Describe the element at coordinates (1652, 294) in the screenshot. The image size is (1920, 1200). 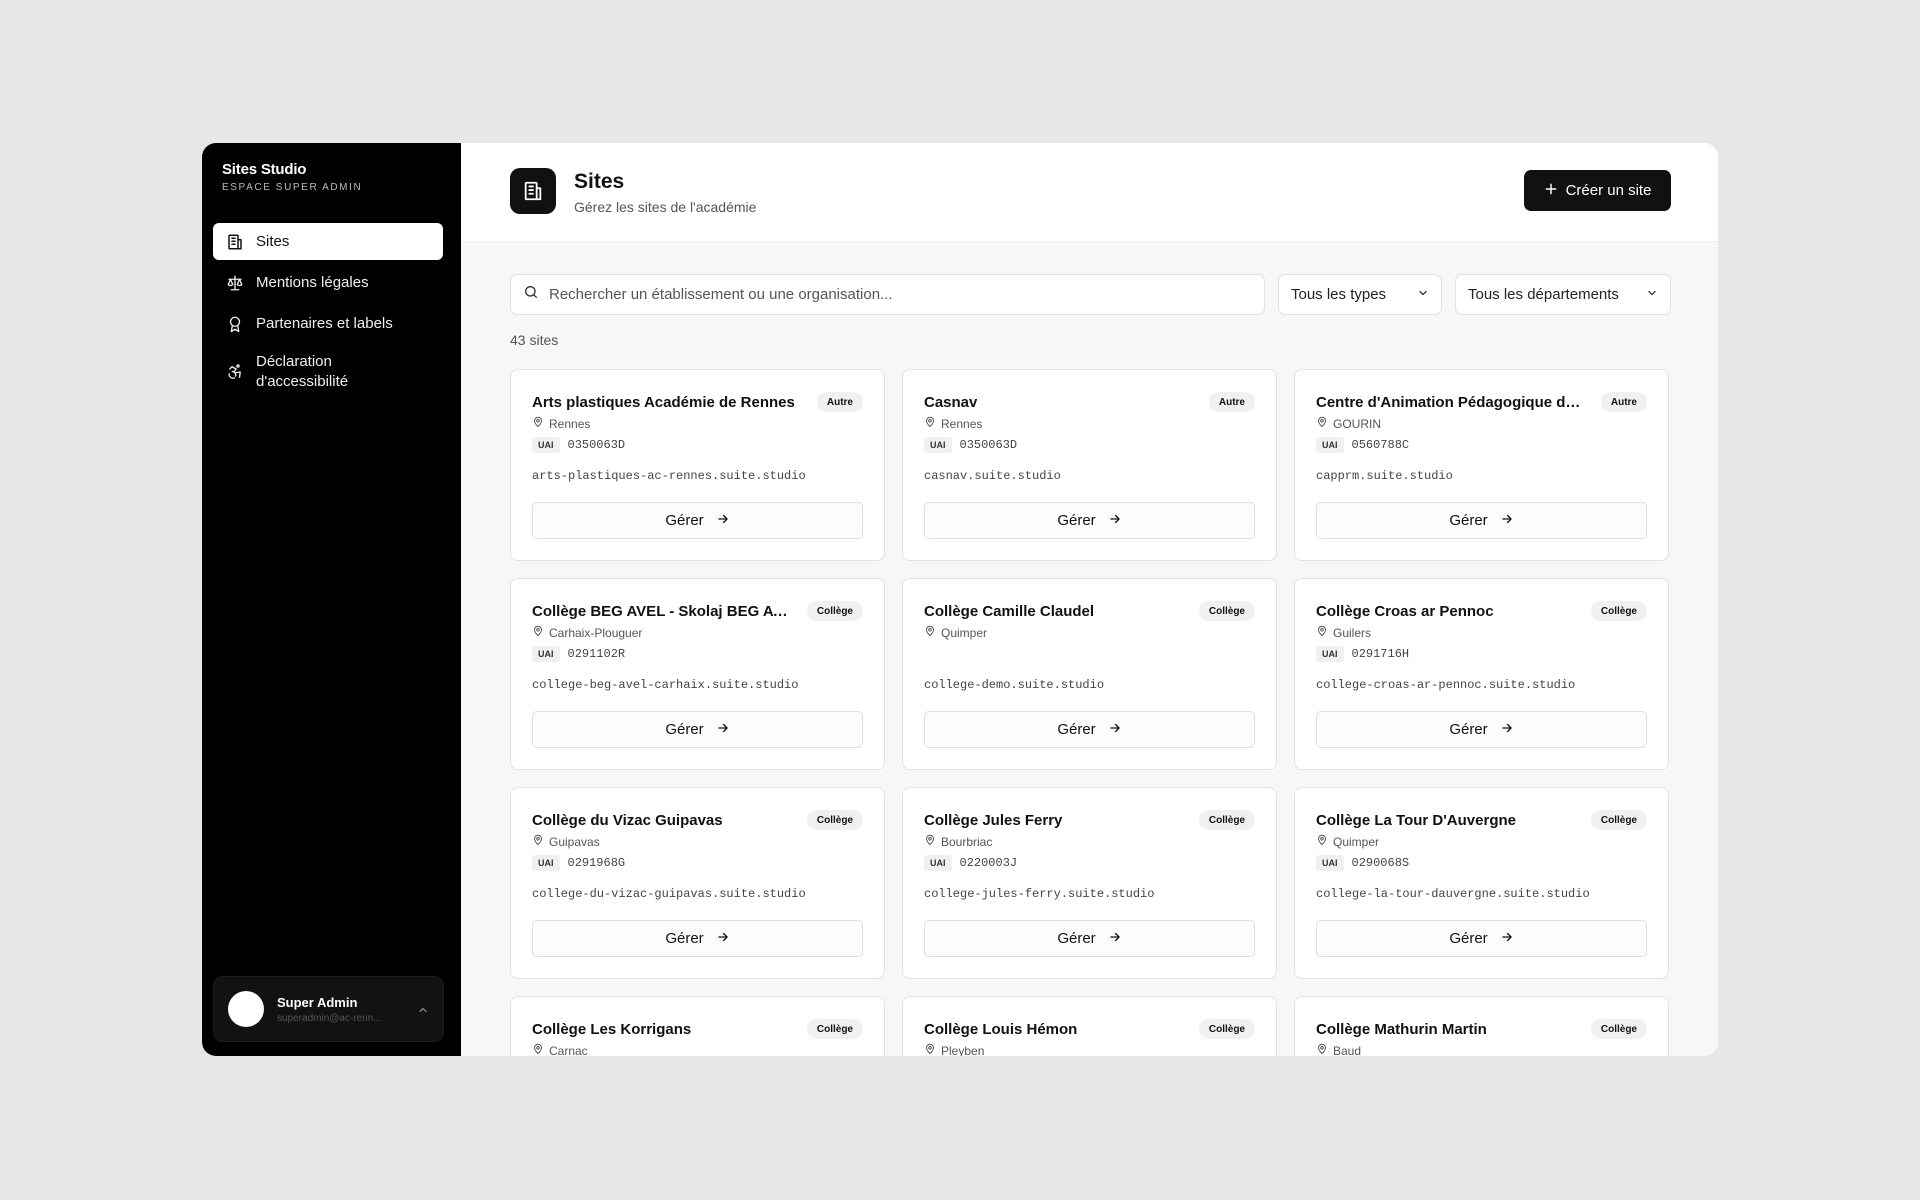
I see `chevron-down-icon` at that location.